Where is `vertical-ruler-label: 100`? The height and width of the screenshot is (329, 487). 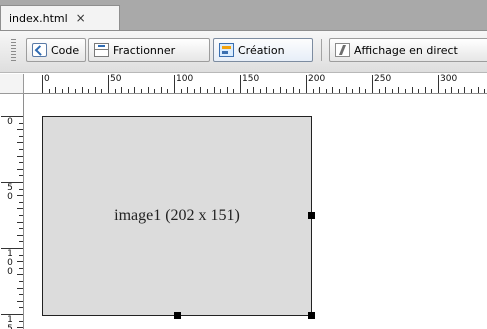 vertical-ruler-label: 100 is located at coordinates (10, 263).